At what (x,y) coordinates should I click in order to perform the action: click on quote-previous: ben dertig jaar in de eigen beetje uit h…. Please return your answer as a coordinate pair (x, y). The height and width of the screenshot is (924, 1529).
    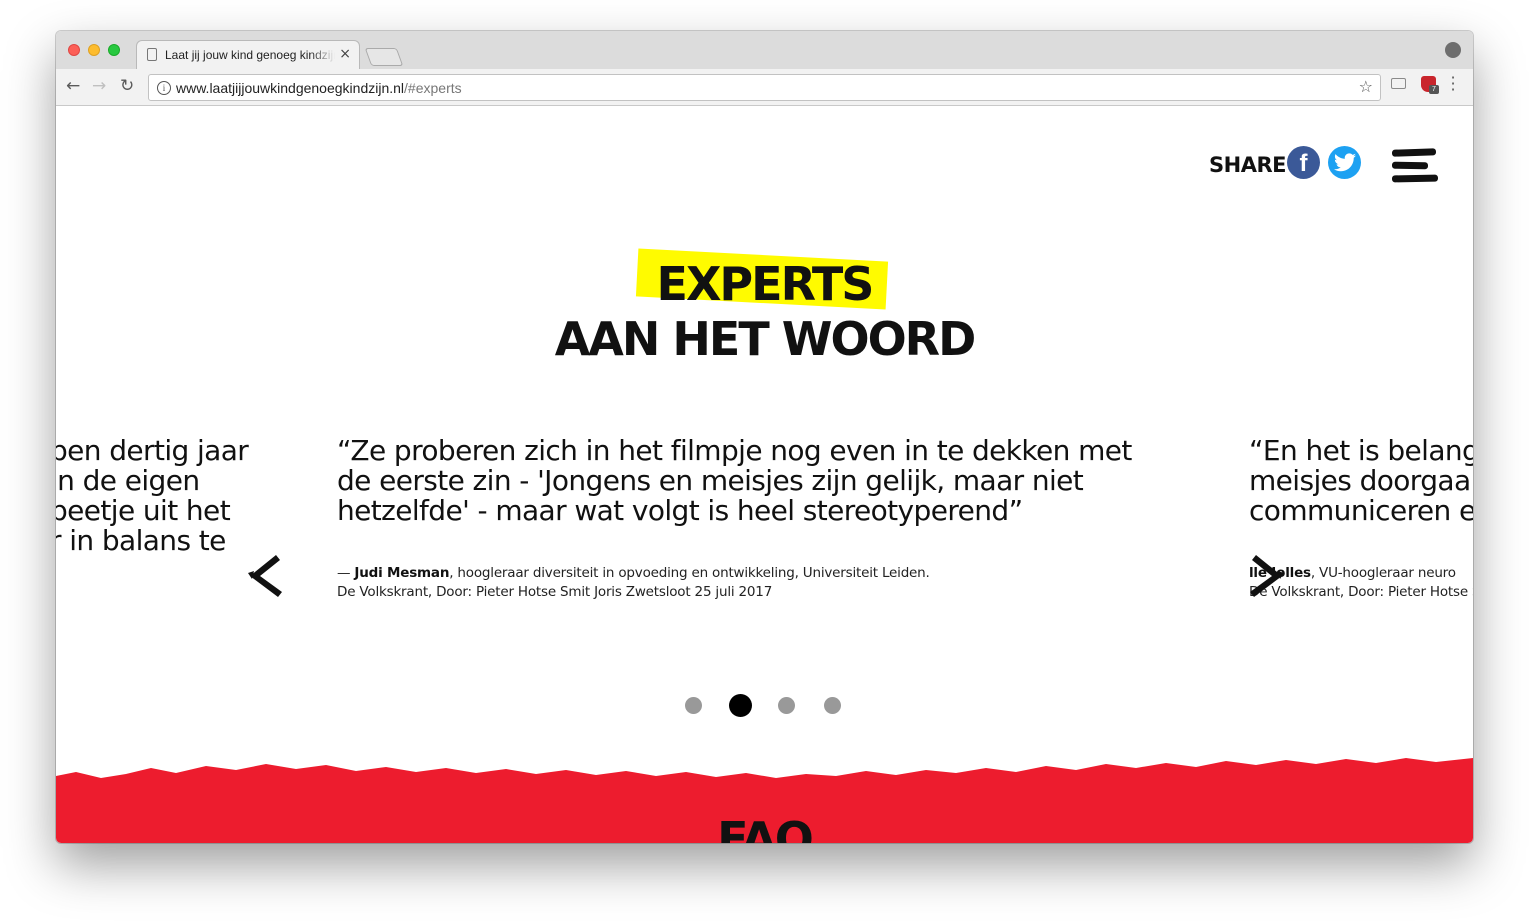
    Looking at the image, I should click on (152, 495).